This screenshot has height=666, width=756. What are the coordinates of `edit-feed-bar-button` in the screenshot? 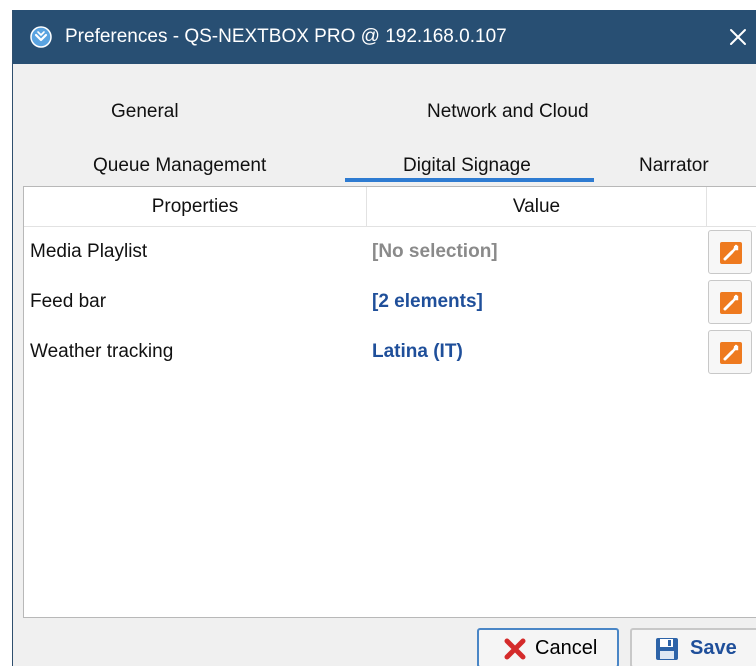 It's located at (730, 302).